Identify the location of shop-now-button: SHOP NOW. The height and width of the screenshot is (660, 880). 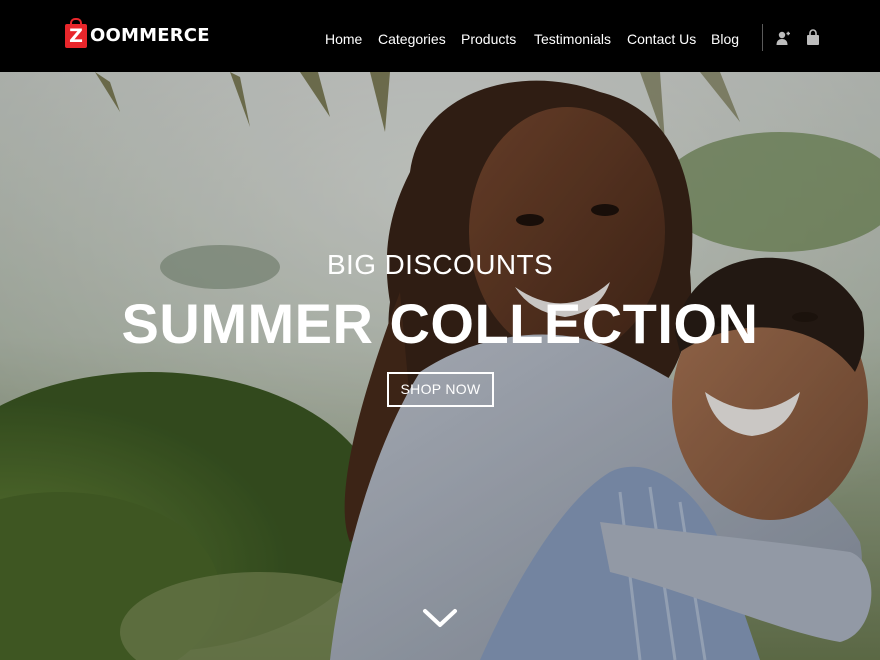
(440, 389).